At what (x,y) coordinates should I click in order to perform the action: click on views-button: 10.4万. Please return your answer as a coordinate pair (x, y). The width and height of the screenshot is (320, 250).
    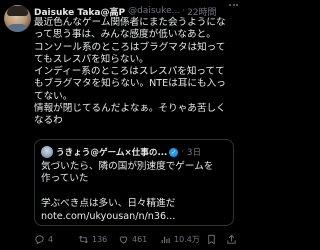
    Looking at the image, I should click on (180, 239).